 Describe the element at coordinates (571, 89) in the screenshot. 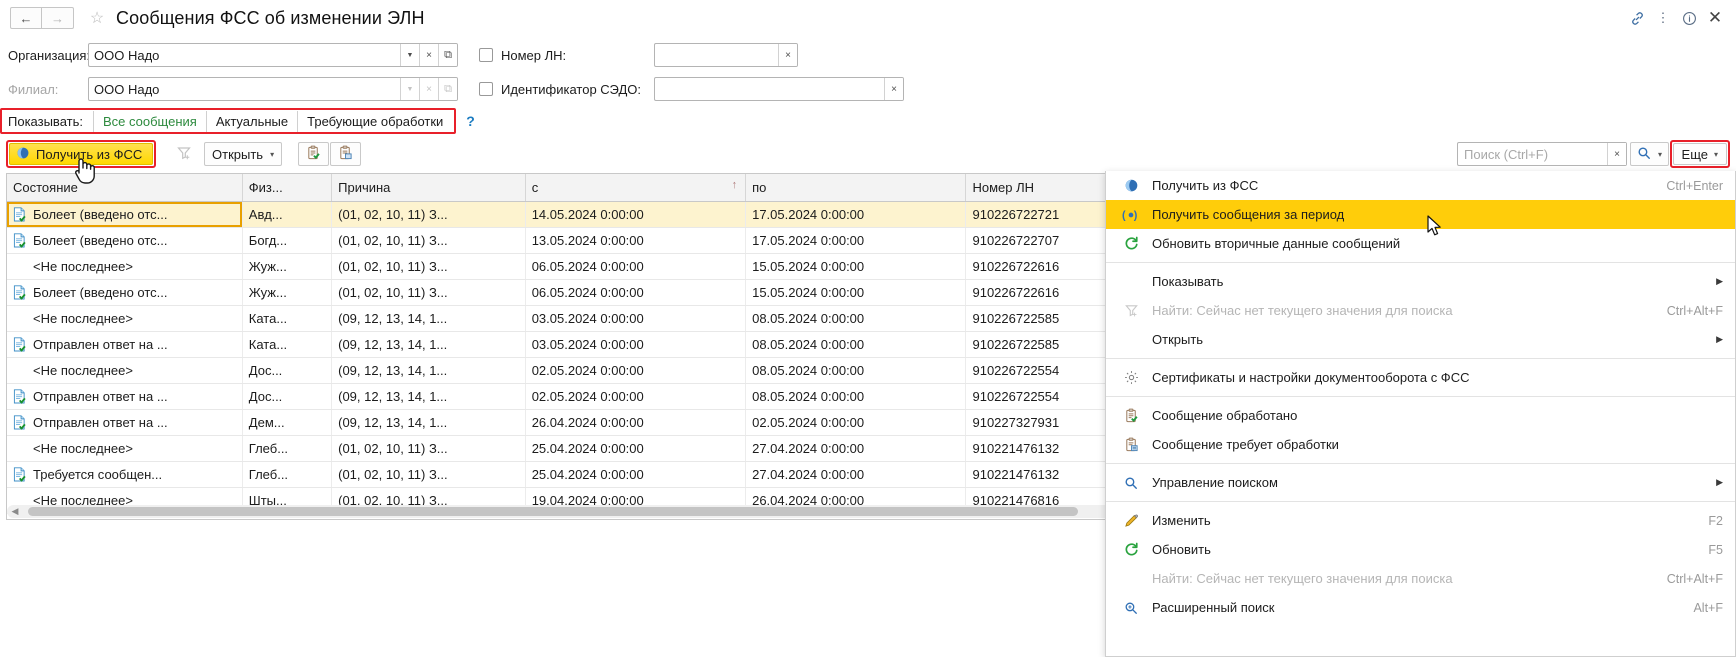

I see `sedo-checkbox-label: Идентификатор СЭДО:` at that location.